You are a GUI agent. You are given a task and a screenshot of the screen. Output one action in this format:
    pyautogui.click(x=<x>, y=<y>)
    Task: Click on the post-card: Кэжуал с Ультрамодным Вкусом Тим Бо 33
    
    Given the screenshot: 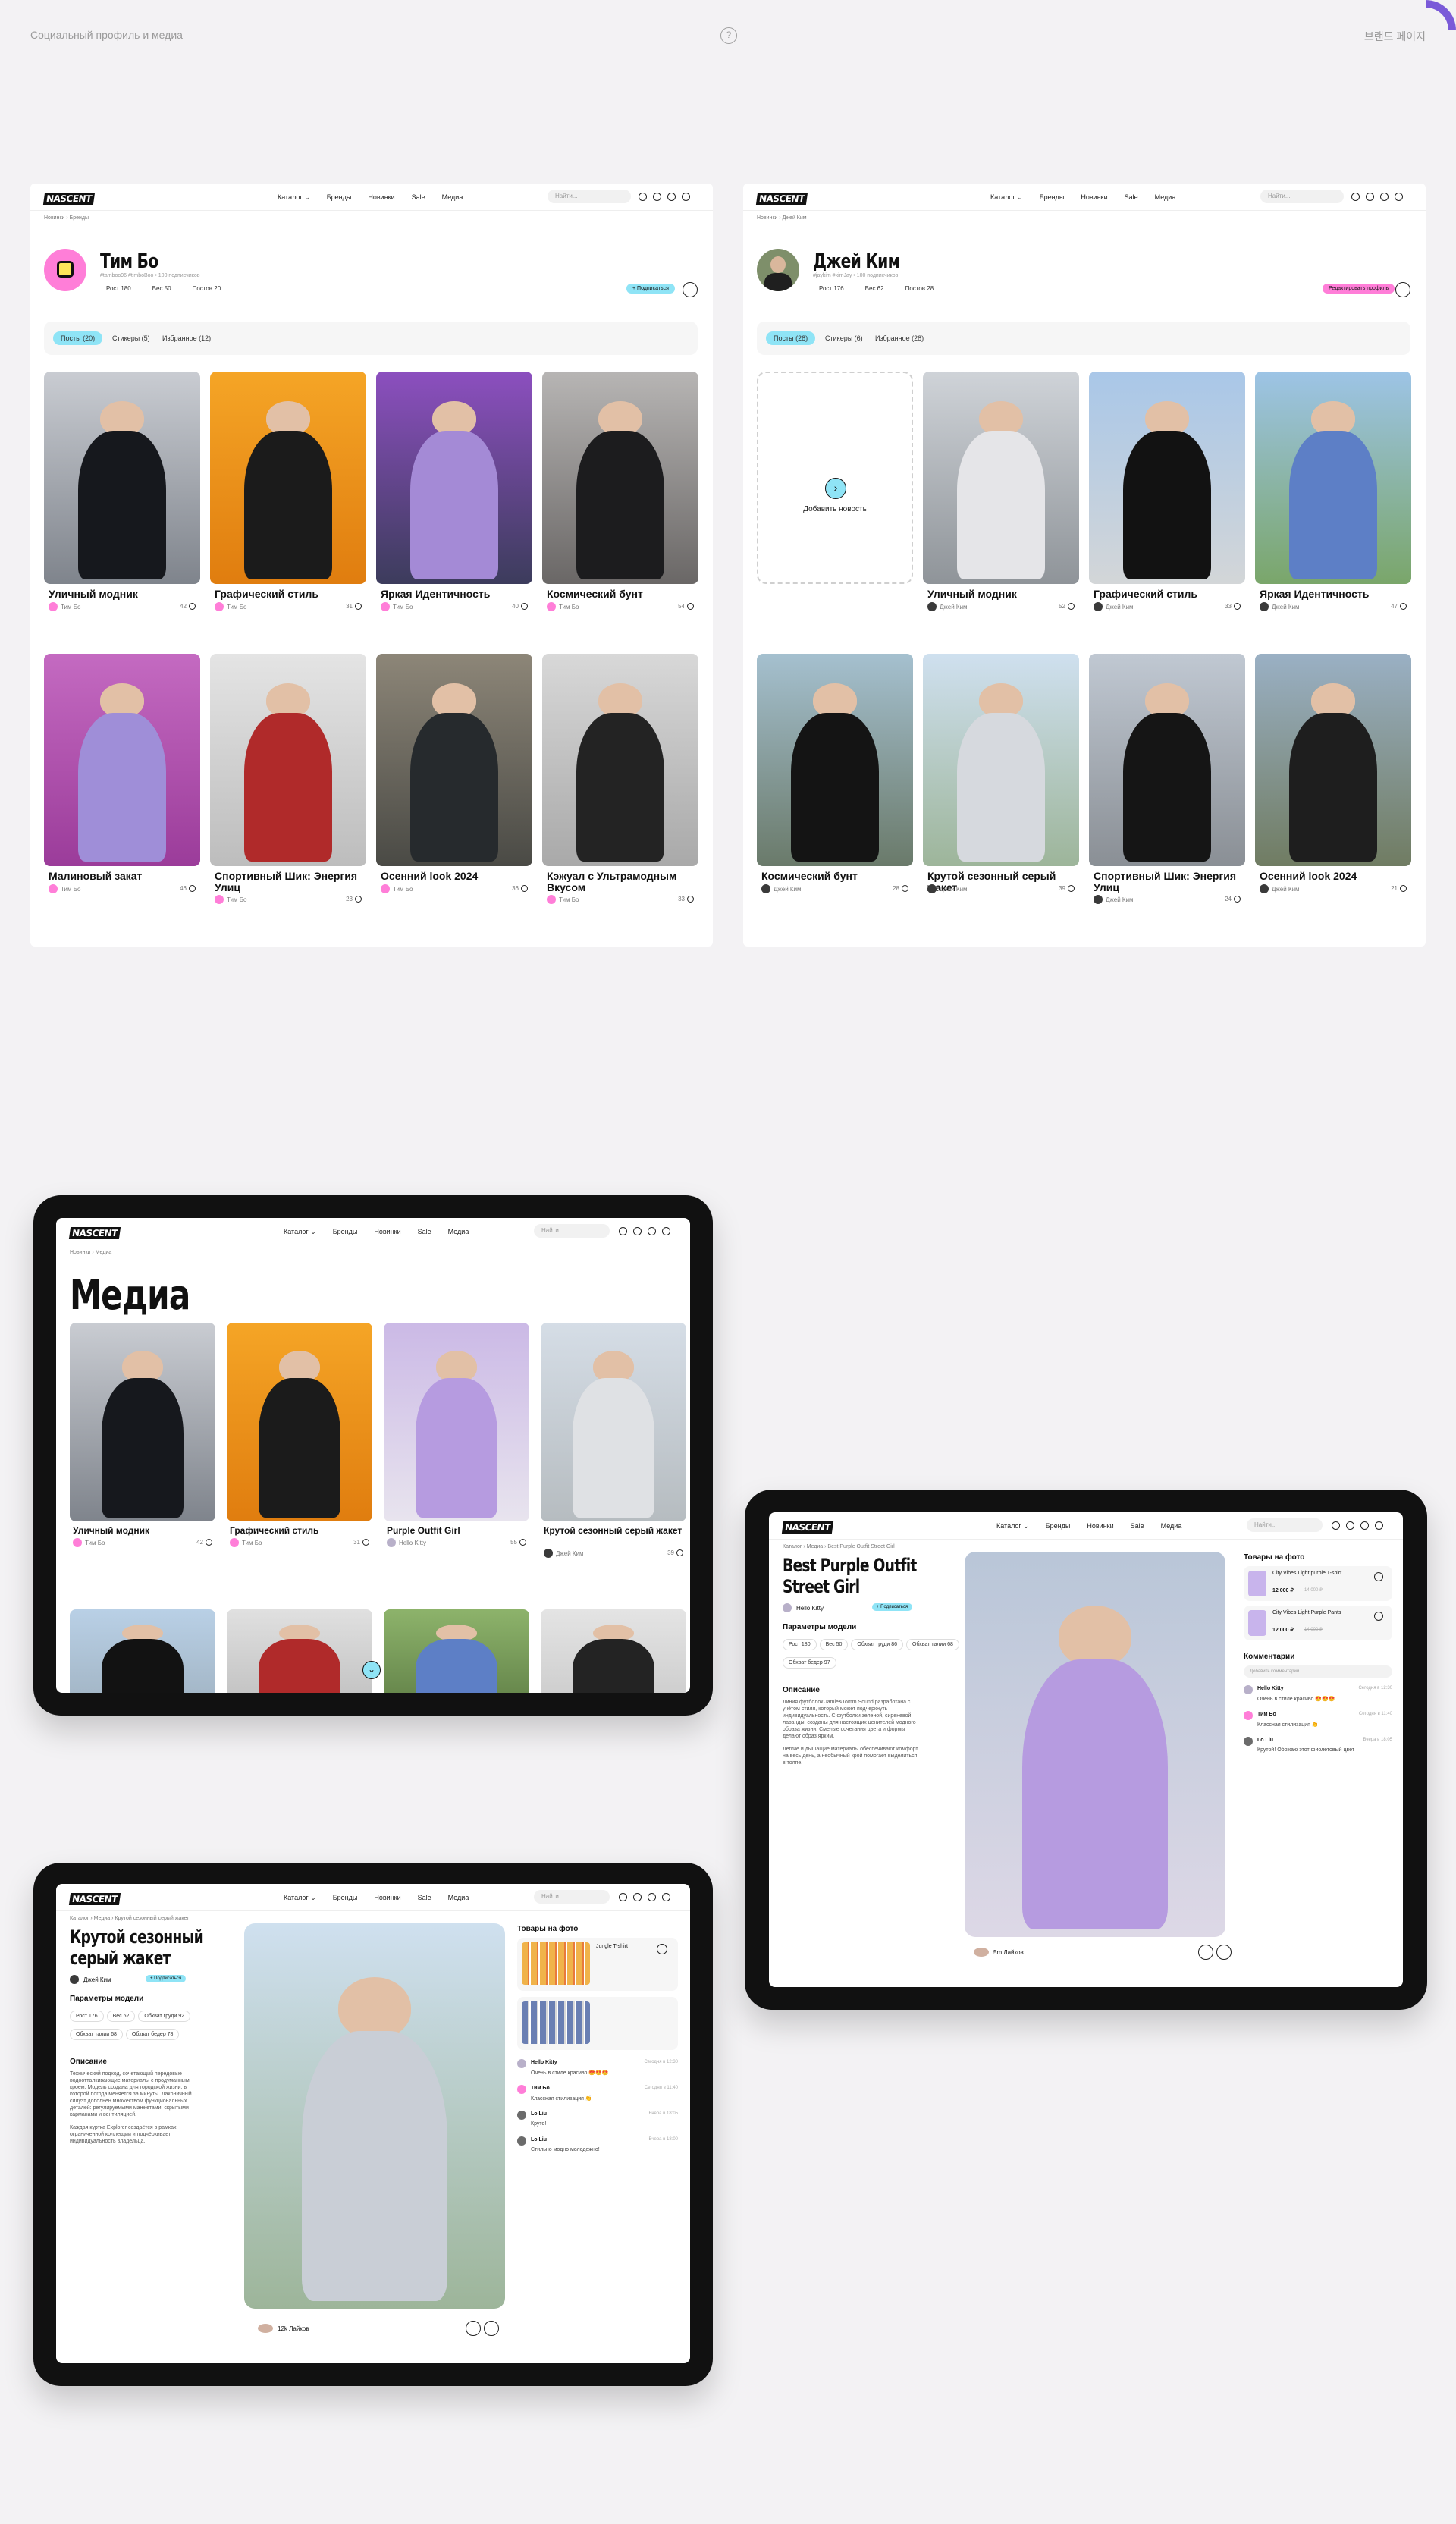 What is the action you would take?
    pyautogui.click(x=620, y=783)
    